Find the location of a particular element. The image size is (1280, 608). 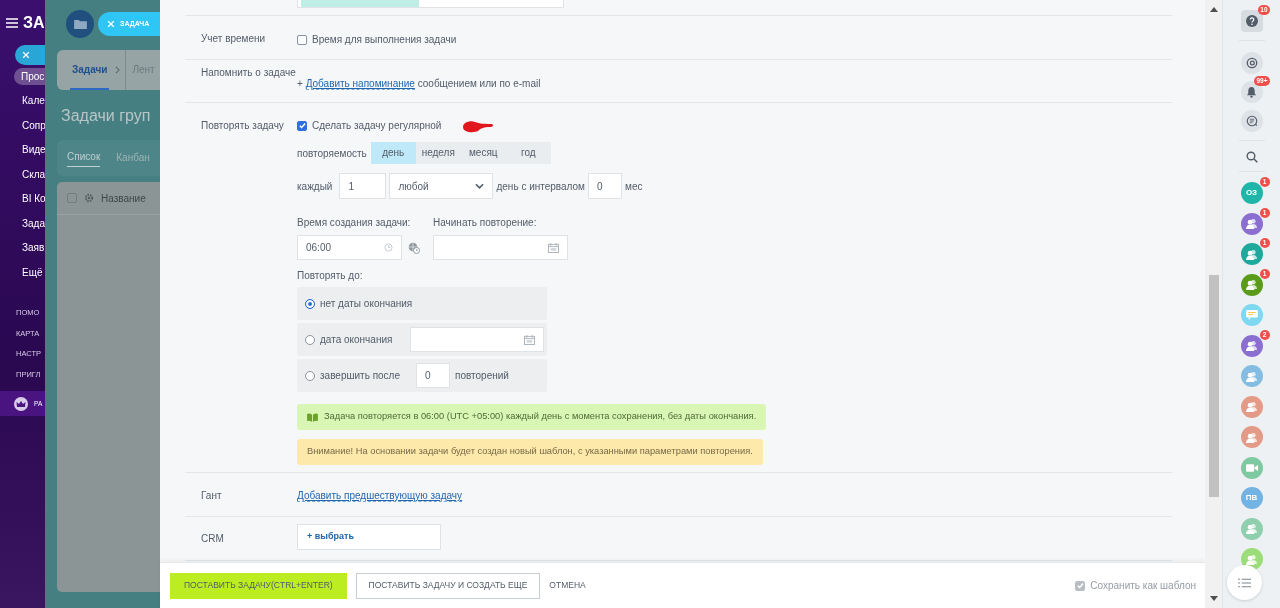

reminder-text: + Добавить напоминание сообщением или по e-mail is located at coordinates (419, 84).